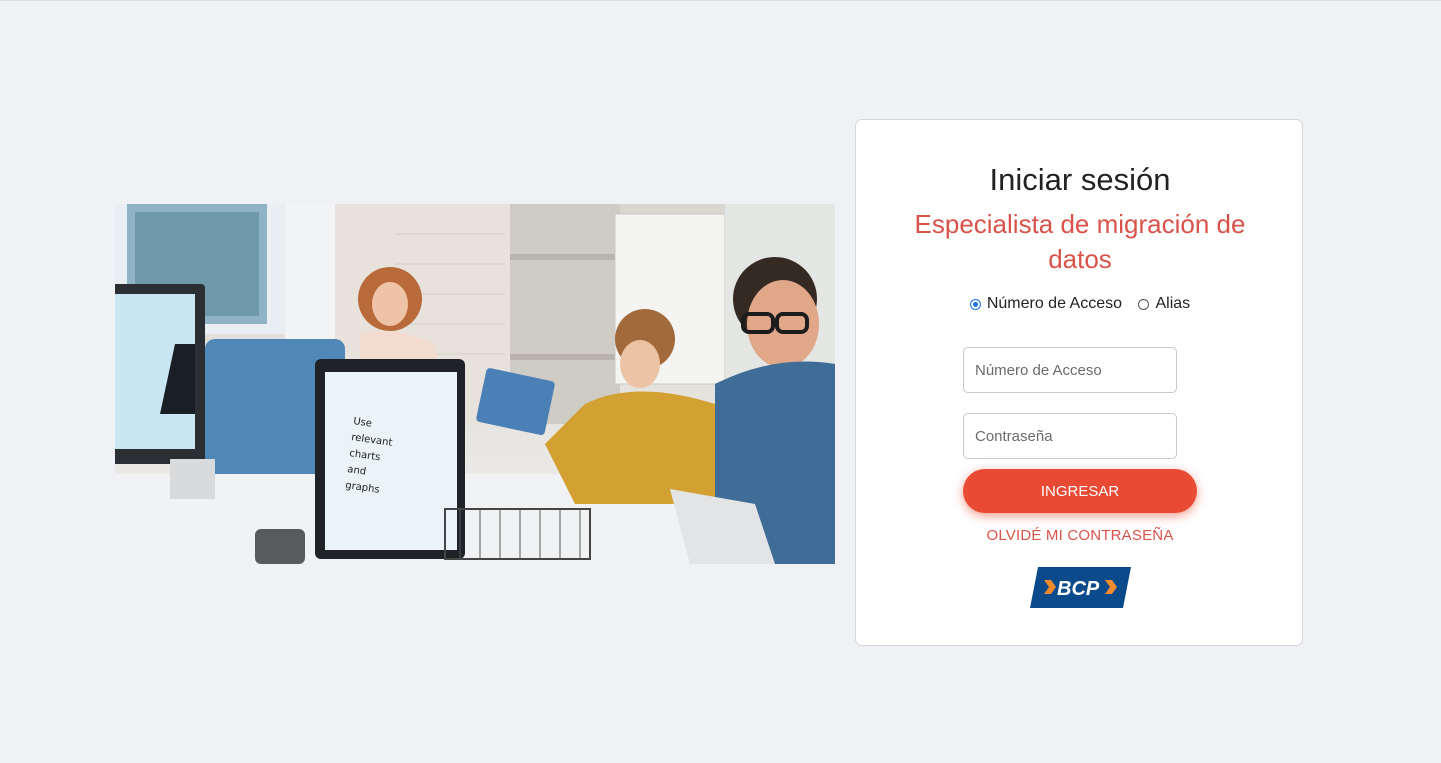 Image resolution: width=1441 pixels, height=763 pixels. What do you see at coordinates (1080, 535) in the screenshot?
I see `forgot-password-link: OLVIDÉ MI CONTRASEÑA` at bounding box center [1080, 535].